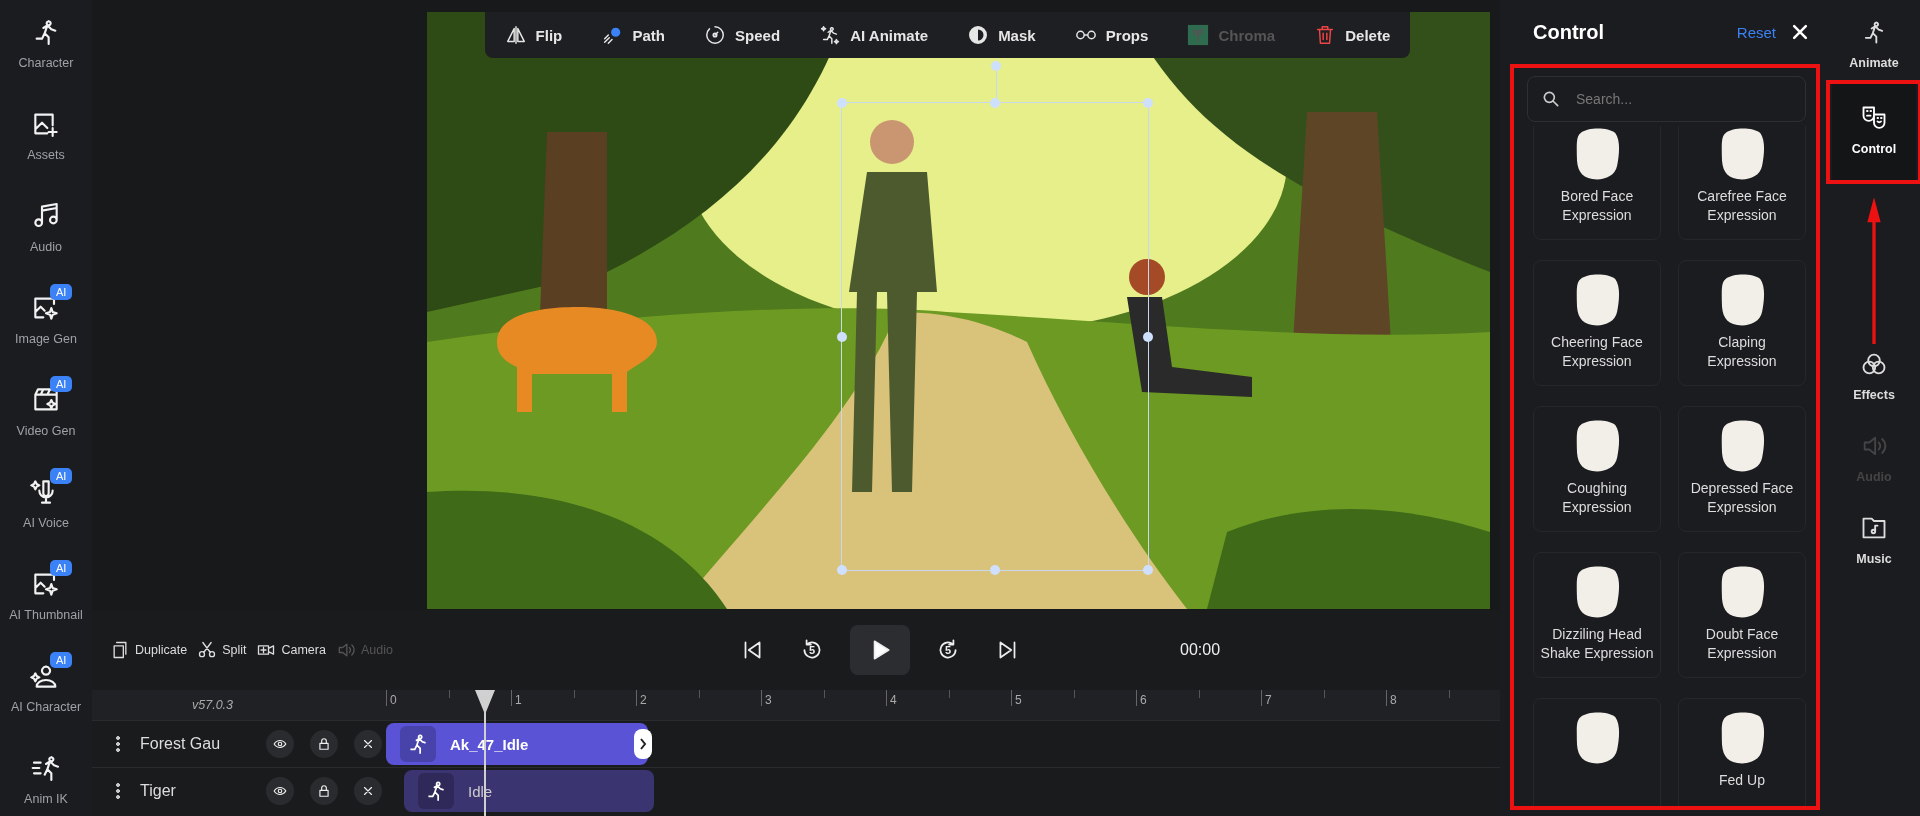  Describe the element at coordinates (1597, 615) in the screenshot. I see `expression-card: Dizziling Head Shake Expression` at that location.